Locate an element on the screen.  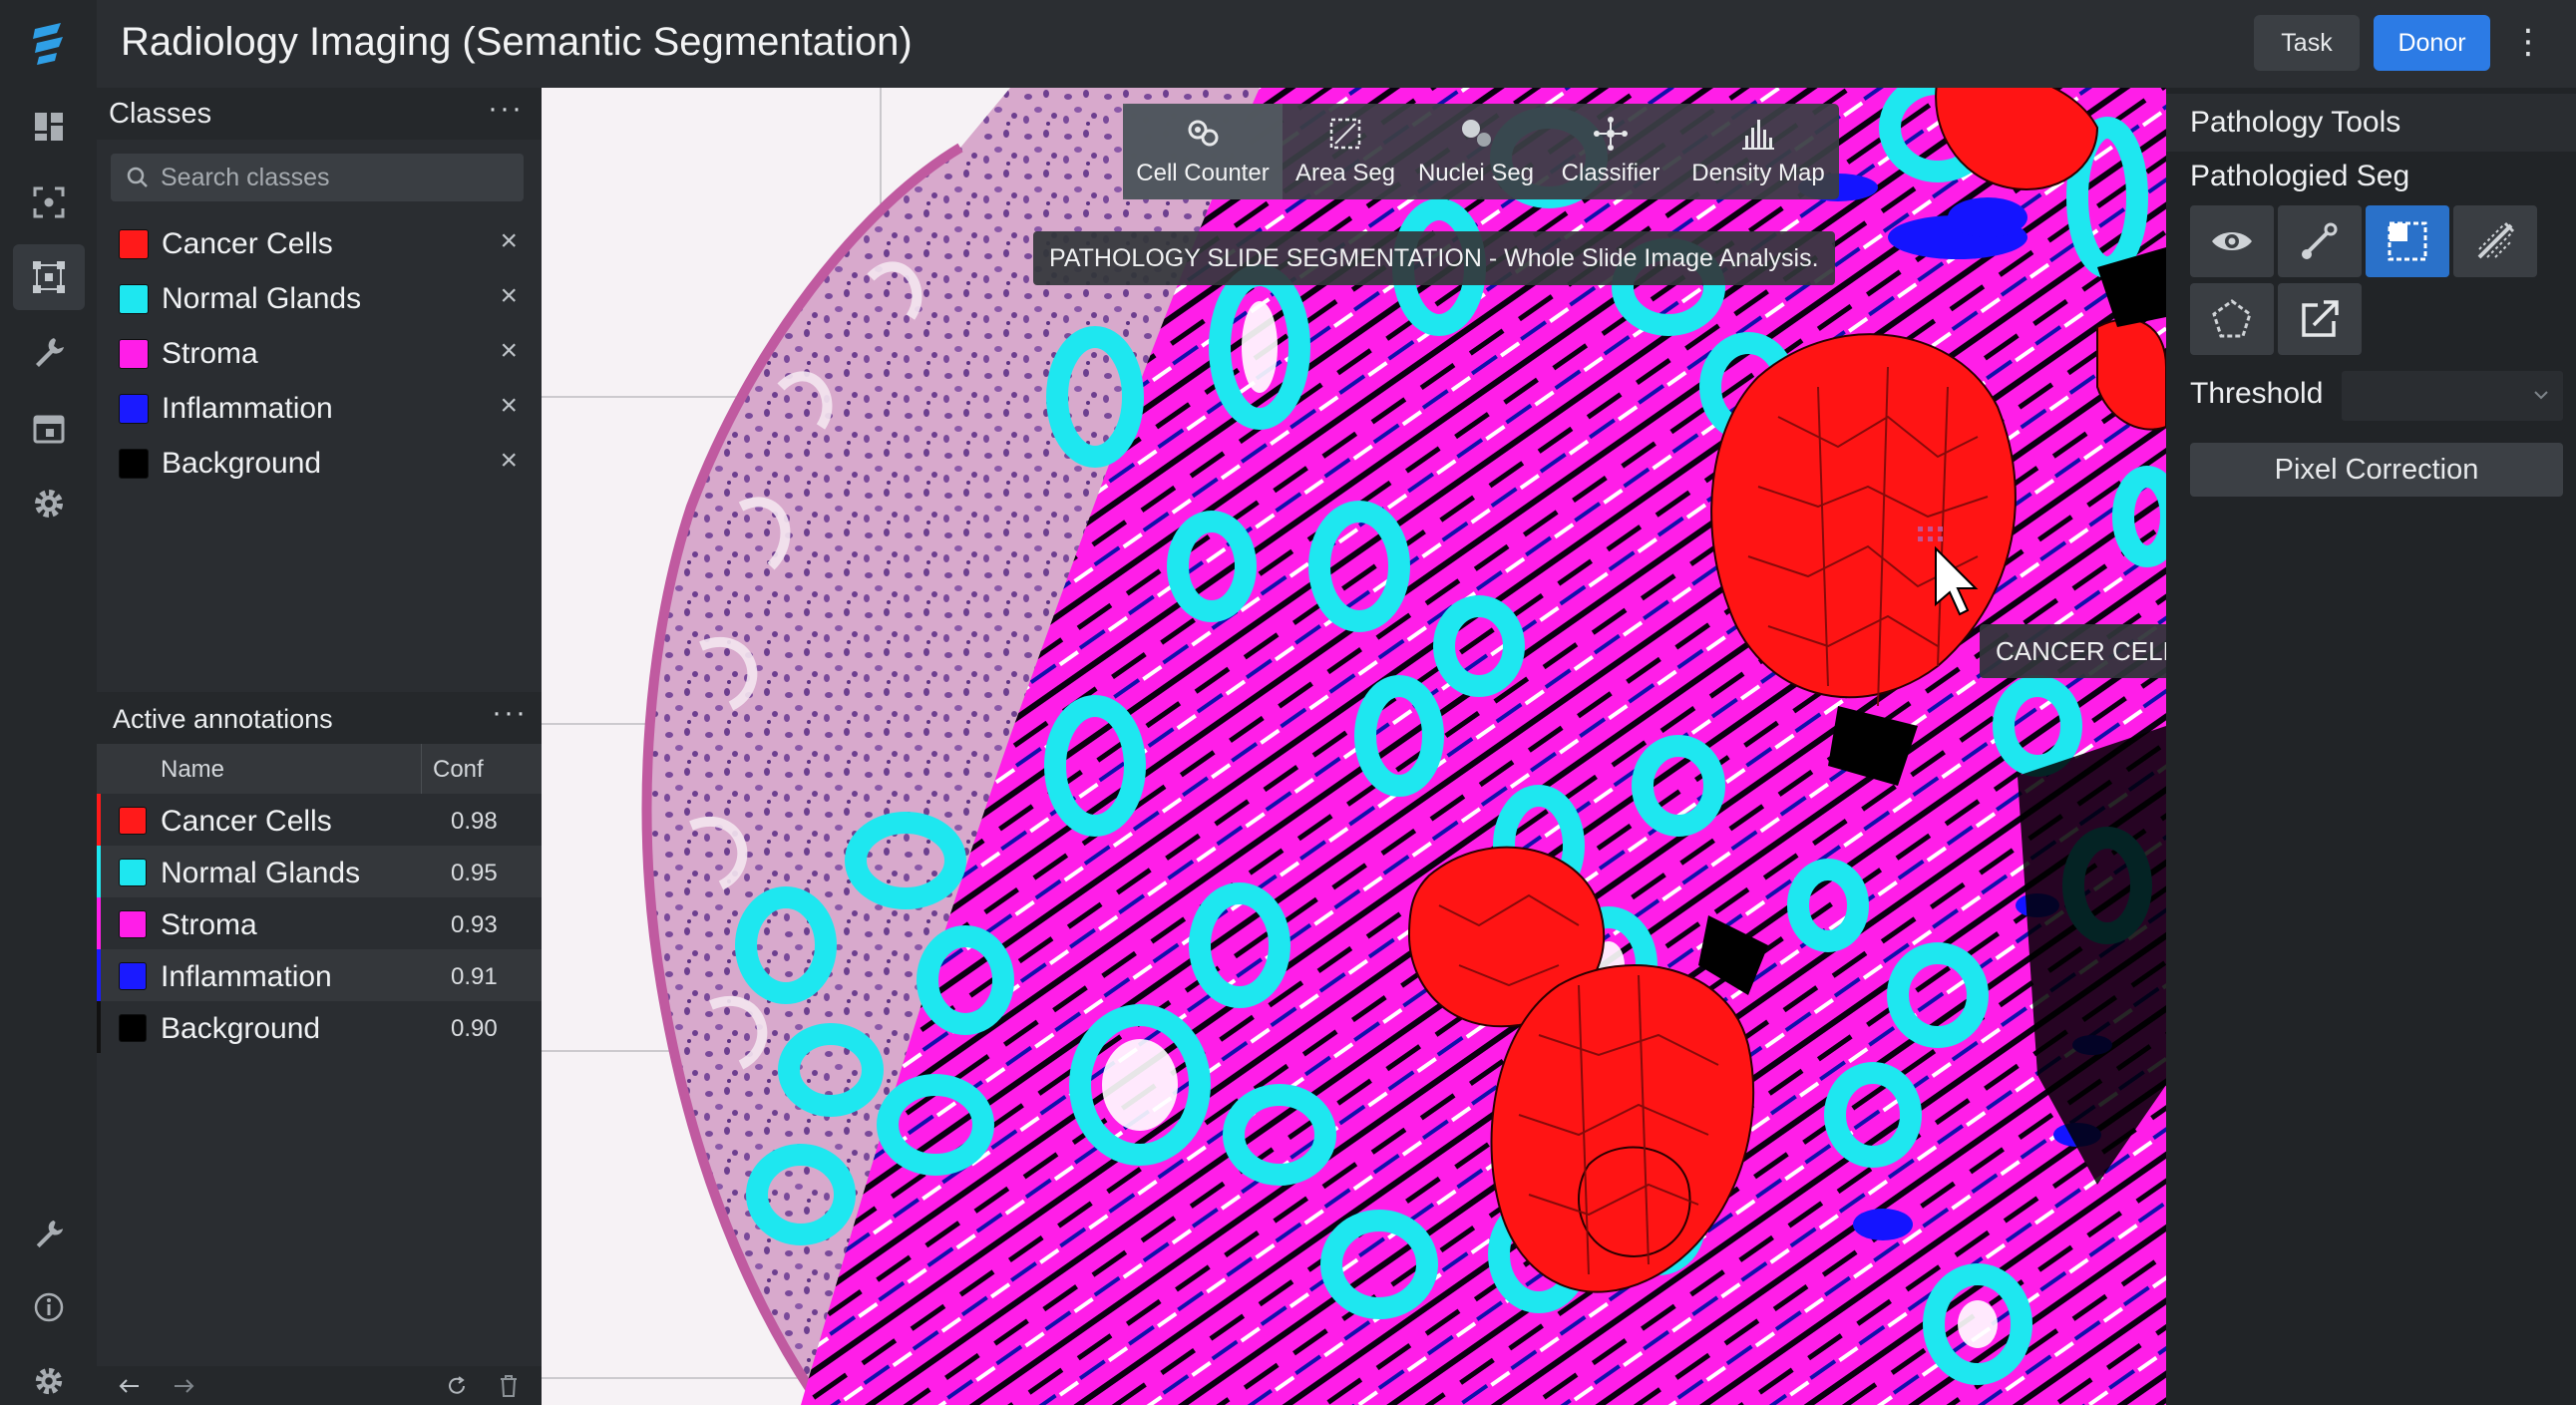
logo-icon is located at coordinates (49, 43).